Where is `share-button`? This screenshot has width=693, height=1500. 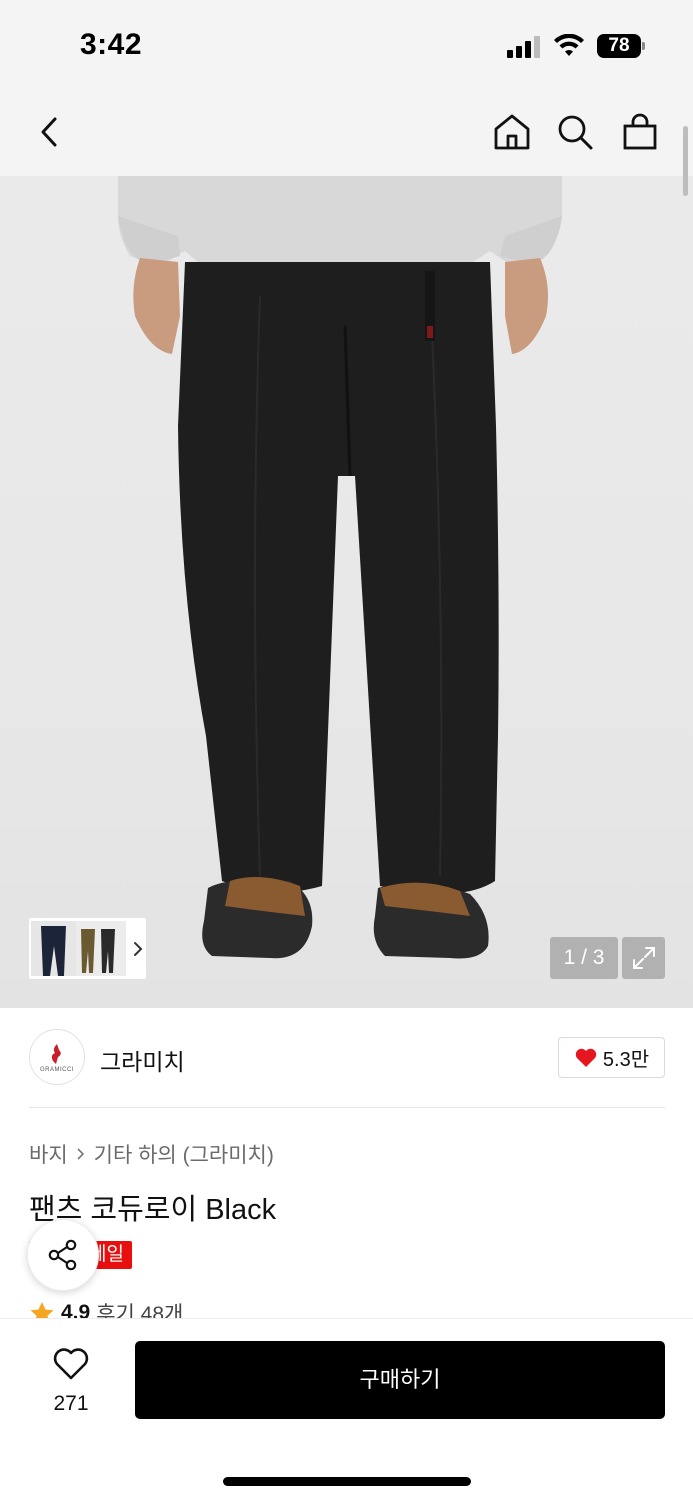 share-button is located at coordinates (63, 1255).